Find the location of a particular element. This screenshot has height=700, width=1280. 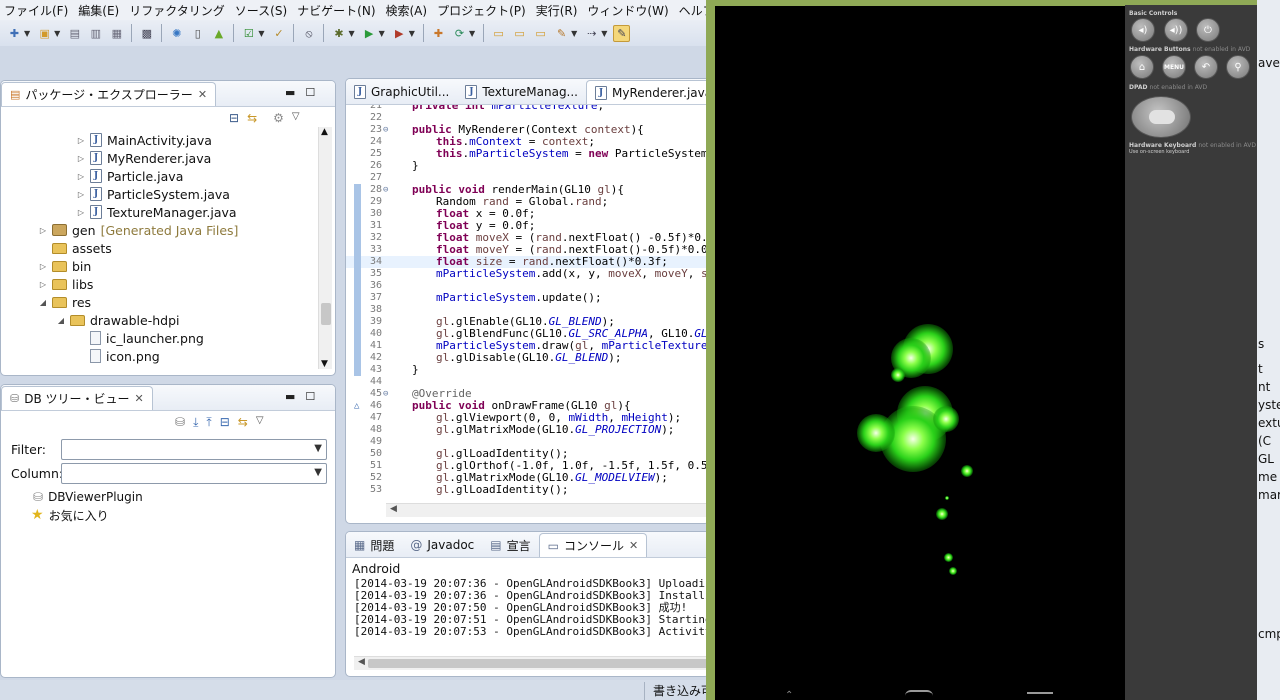

home-button: ⌂ is located at coordinates (1142, 67).